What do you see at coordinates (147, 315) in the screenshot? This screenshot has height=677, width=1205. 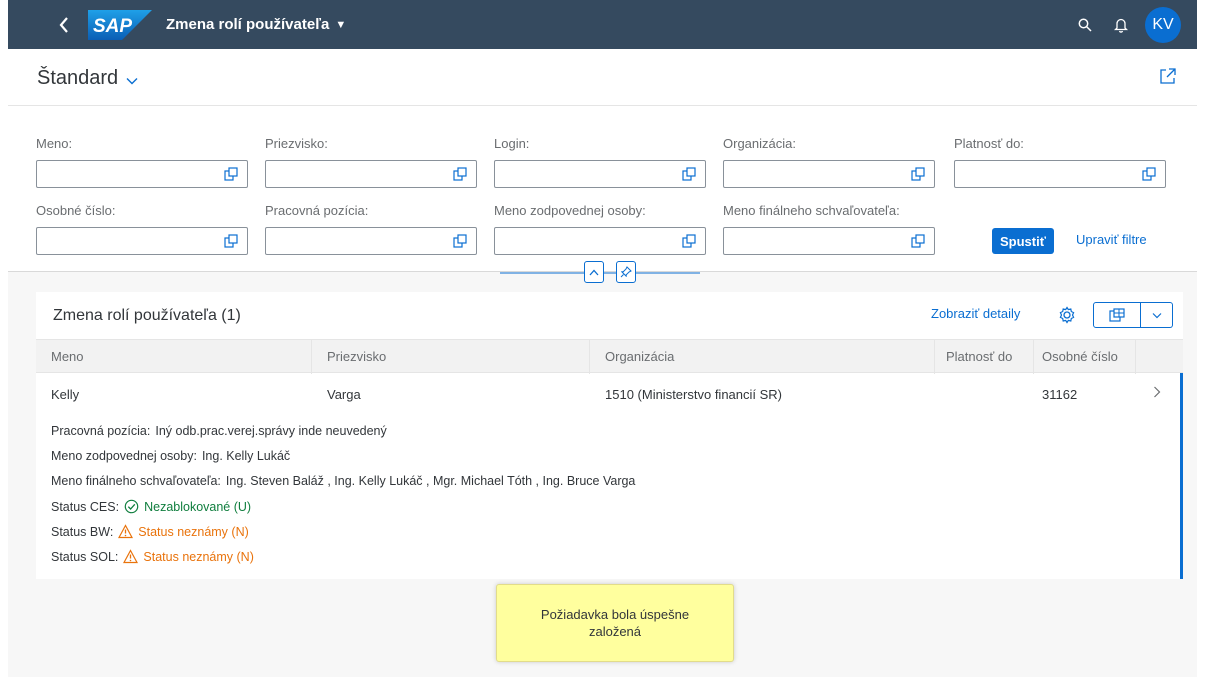 I see `table-title: Zmena rolí používateľa (1)` at bounding box center [147, 315].